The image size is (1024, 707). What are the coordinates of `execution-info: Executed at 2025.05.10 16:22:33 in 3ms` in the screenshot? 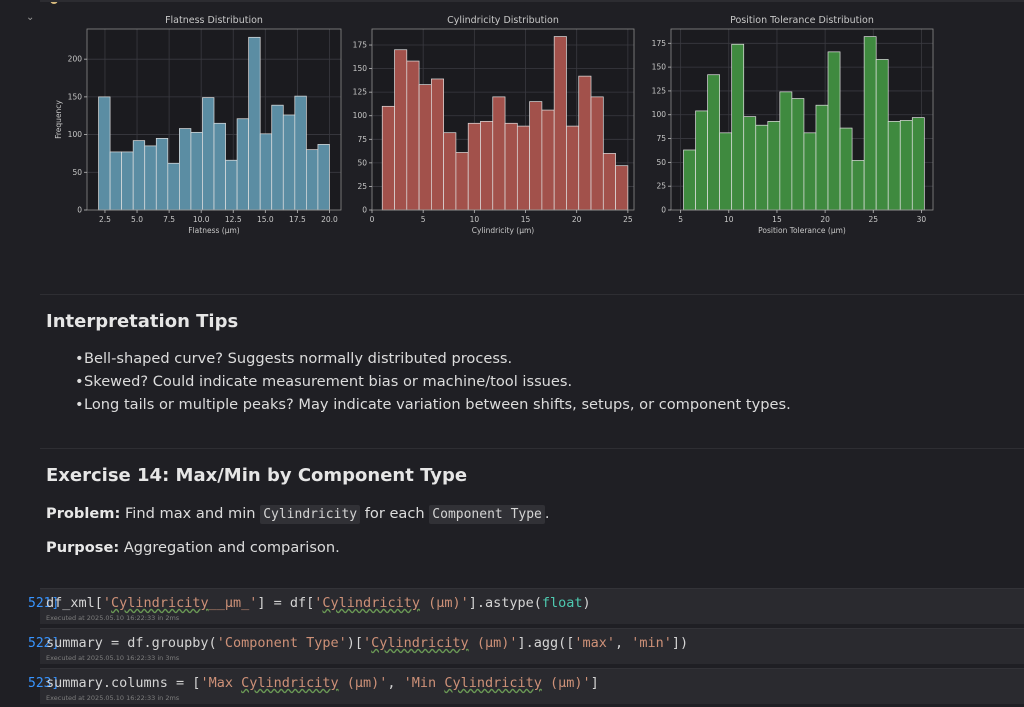 It's located at (113, 658).